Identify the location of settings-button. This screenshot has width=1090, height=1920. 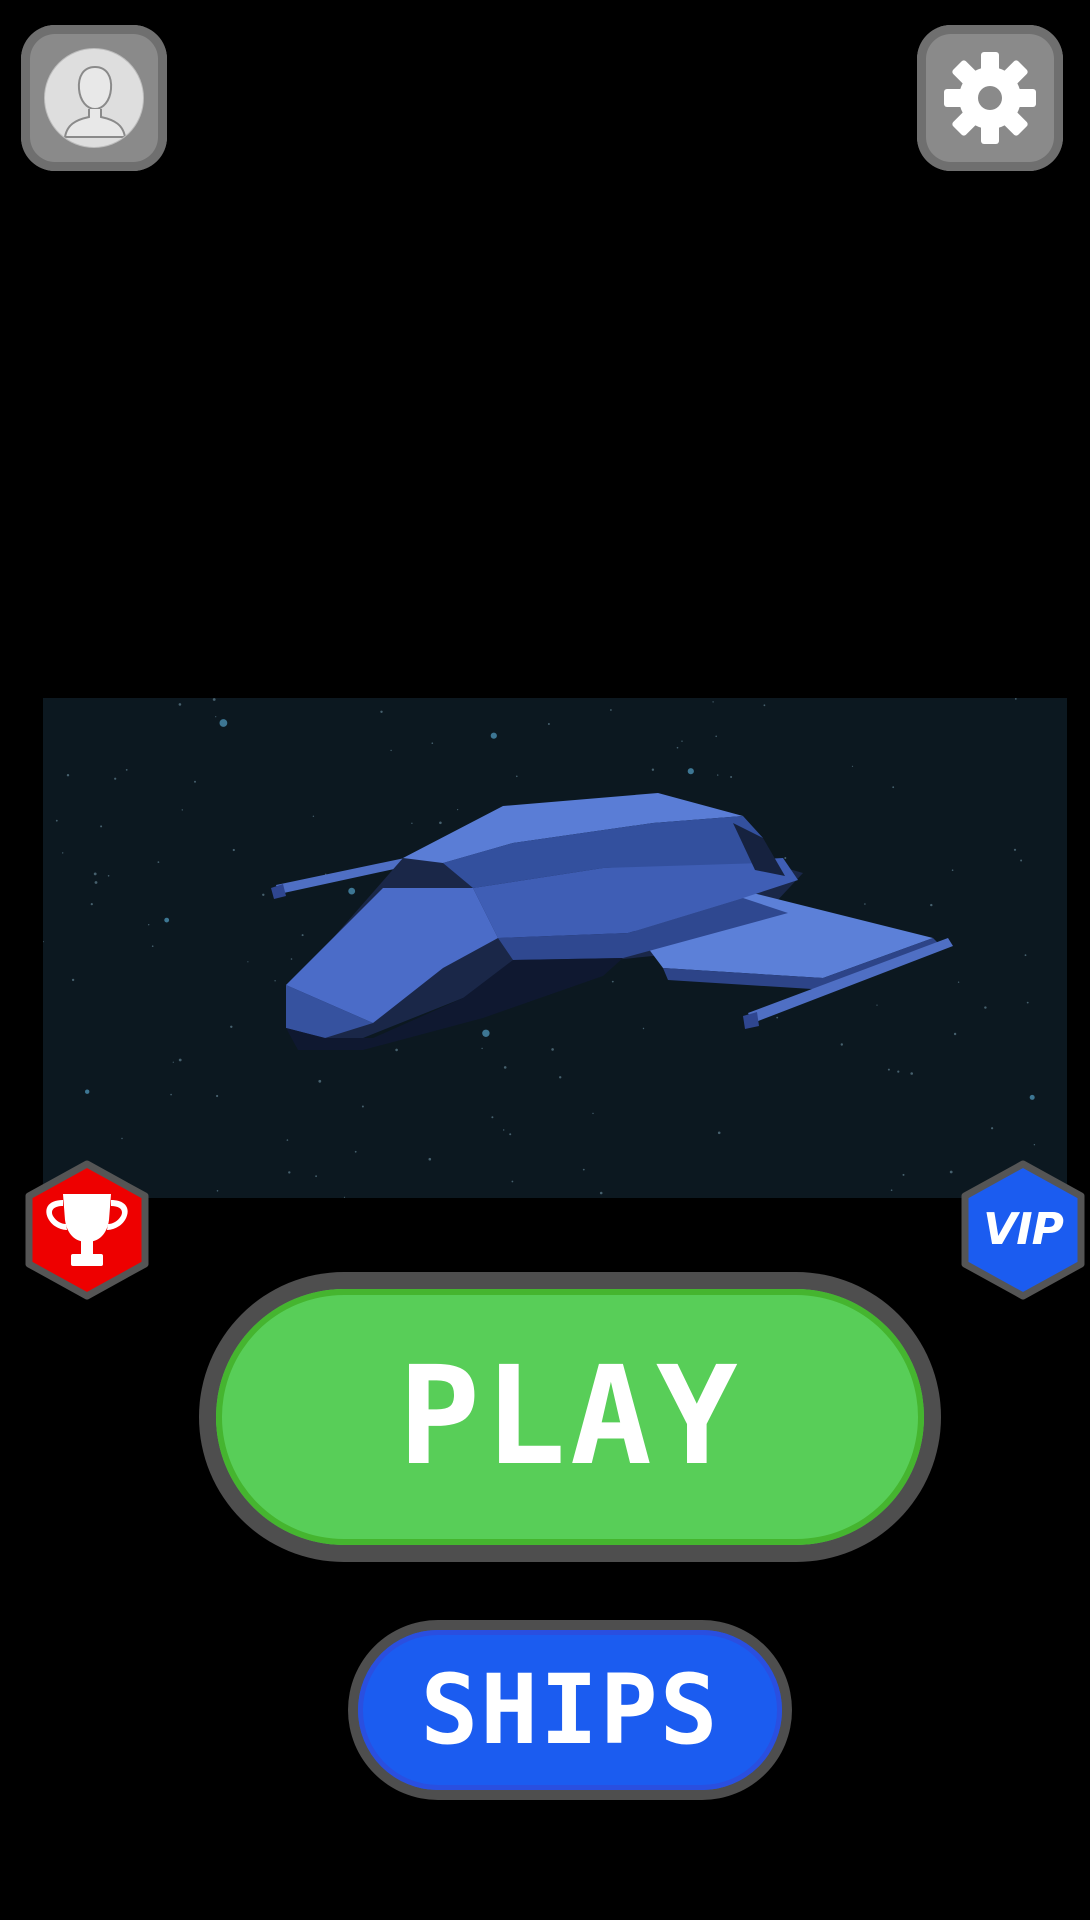
(990, 98).